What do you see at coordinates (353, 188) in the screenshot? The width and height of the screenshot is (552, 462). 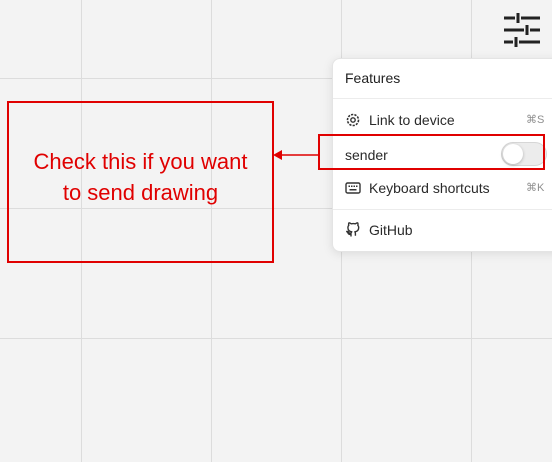 I see `keyboard-icon` at bounding box center [353, 188].